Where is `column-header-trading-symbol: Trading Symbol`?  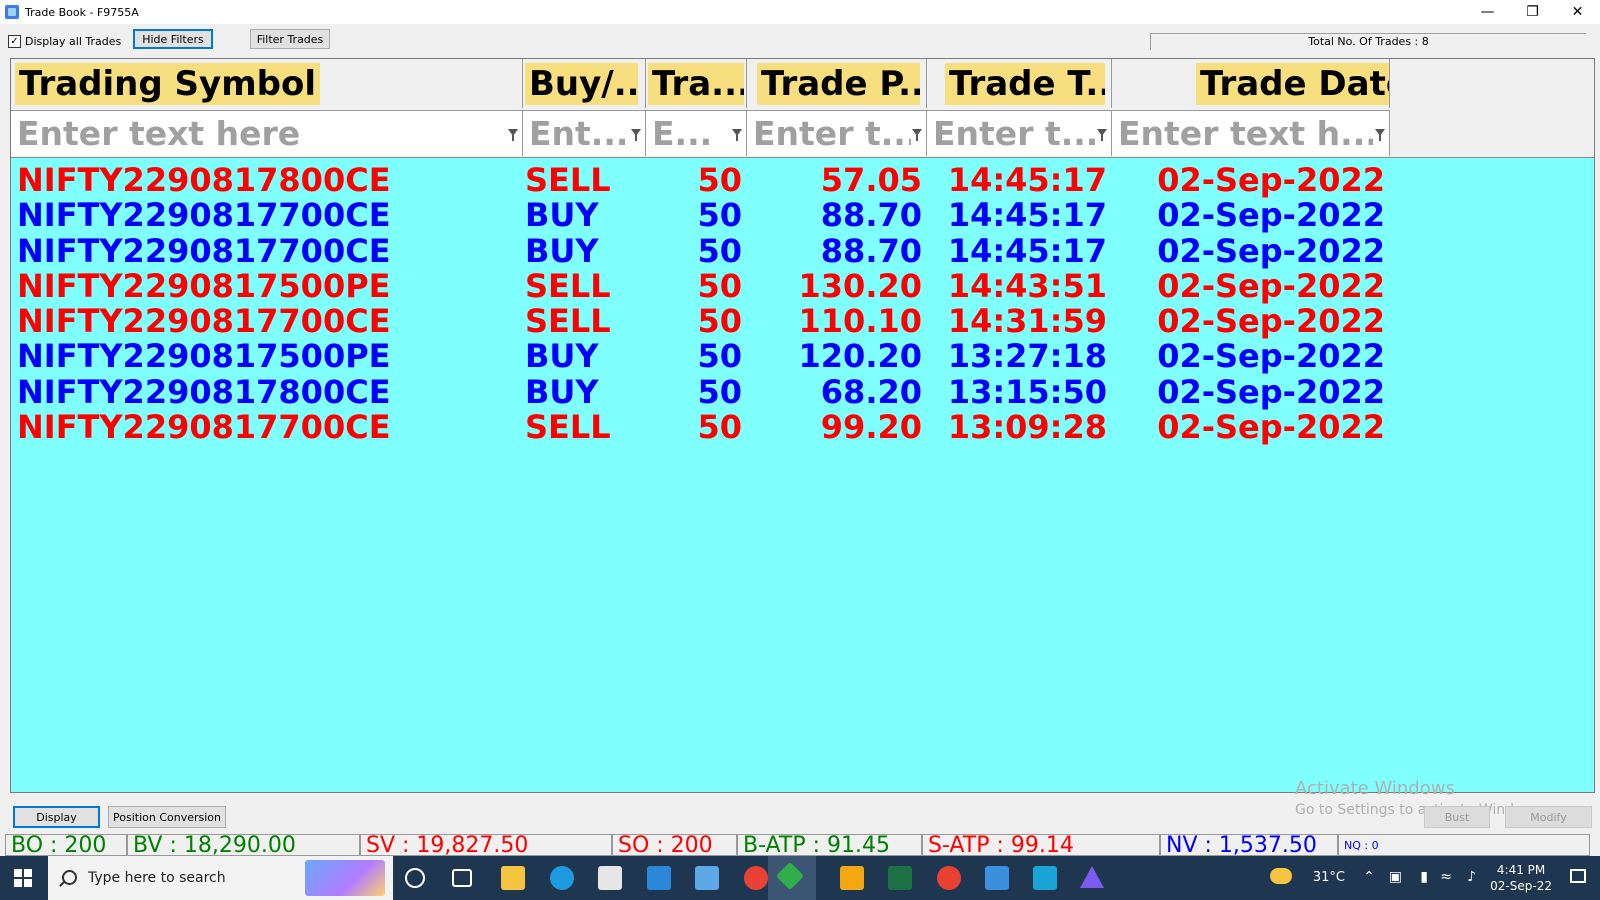 column-header-trading-symbol: Trading Symbol is located at coordinates (267, 83).